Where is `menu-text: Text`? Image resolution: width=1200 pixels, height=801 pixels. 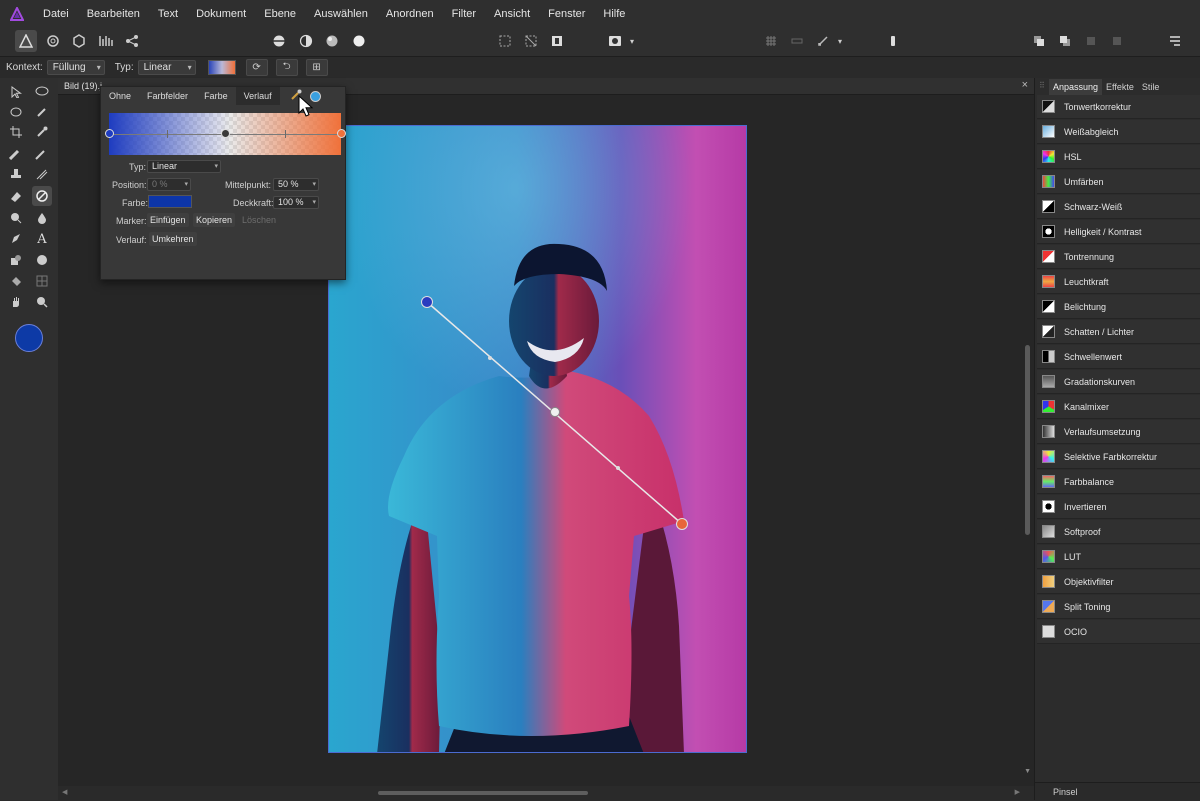 menu-text: Text is located at coordinates (168, 14).